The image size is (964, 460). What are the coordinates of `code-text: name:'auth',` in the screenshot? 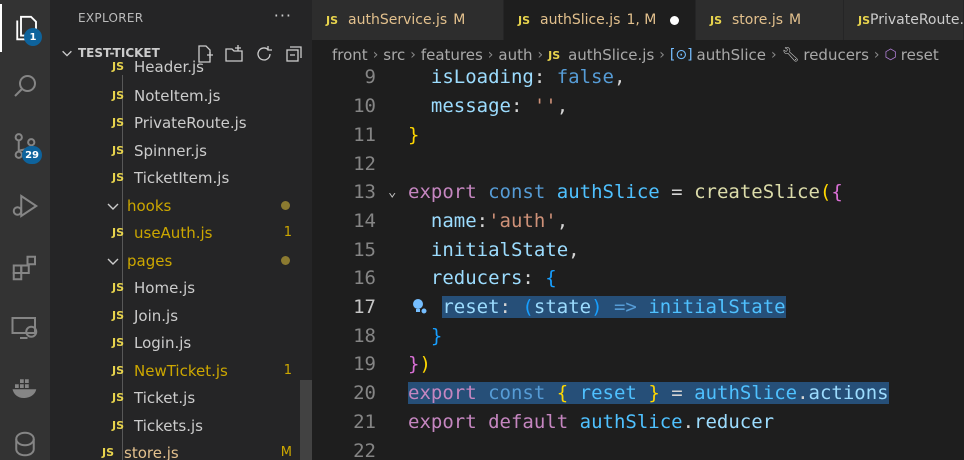 It's located at (499, 220).